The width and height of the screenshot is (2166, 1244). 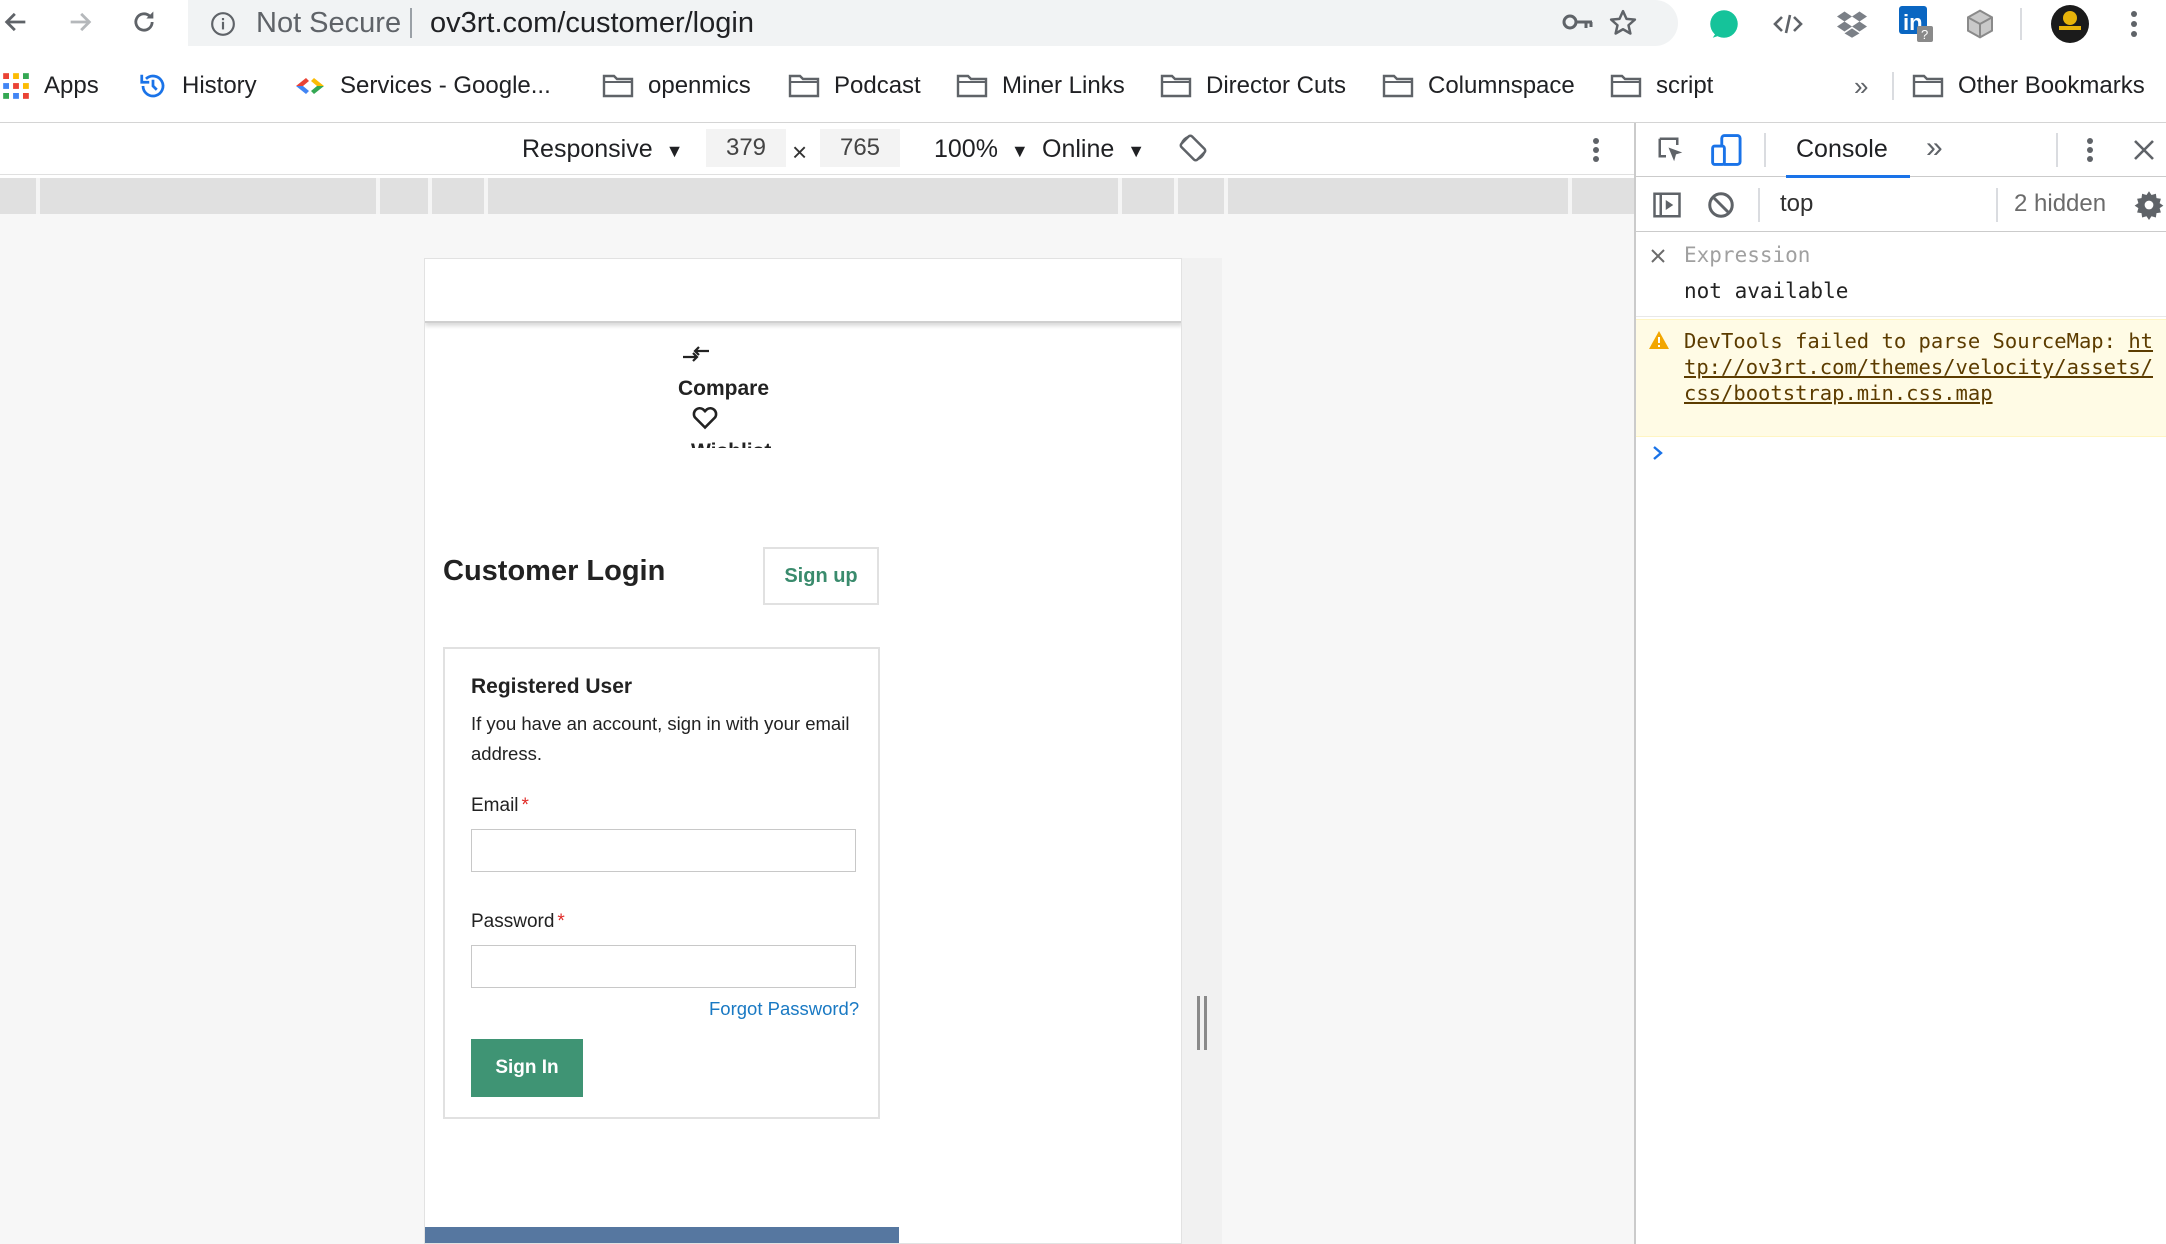 What do you see at coordinates (2051, 85) in the screenshot?
I see `bookmark-label: Other Bookmarks` at bounding box center [2051, 85].